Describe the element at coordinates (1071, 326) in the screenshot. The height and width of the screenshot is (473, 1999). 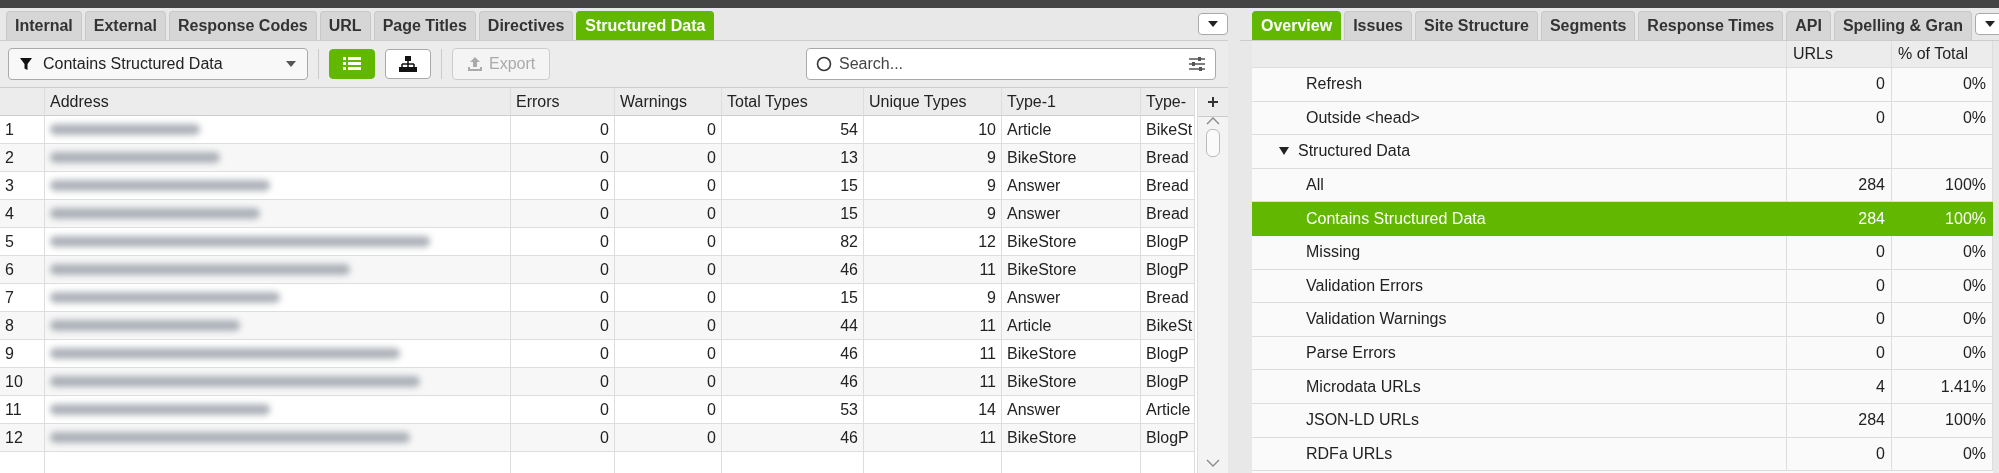
I see `table-cell: Article` at that location.